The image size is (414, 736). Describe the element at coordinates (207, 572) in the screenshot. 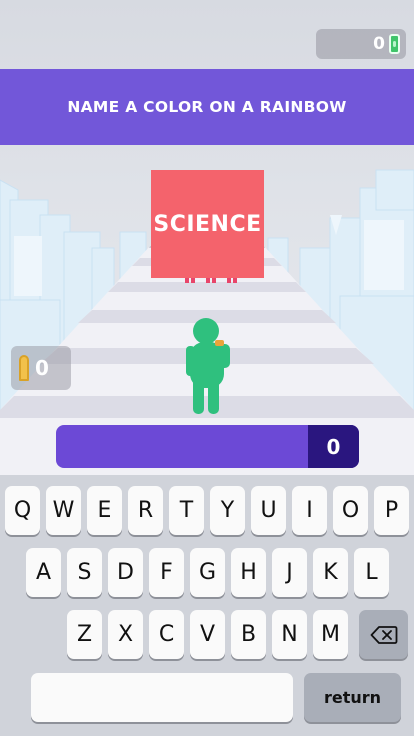

I see `key-g: G` at that location.